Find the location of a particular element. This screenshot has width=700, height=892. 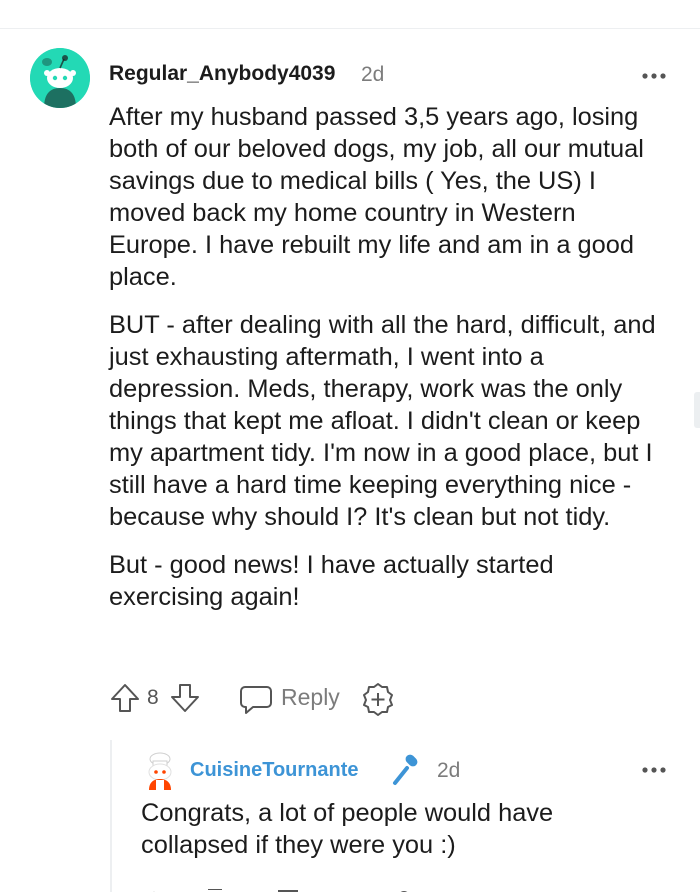

reply-actions-partial is located at coordinates (290, 888).